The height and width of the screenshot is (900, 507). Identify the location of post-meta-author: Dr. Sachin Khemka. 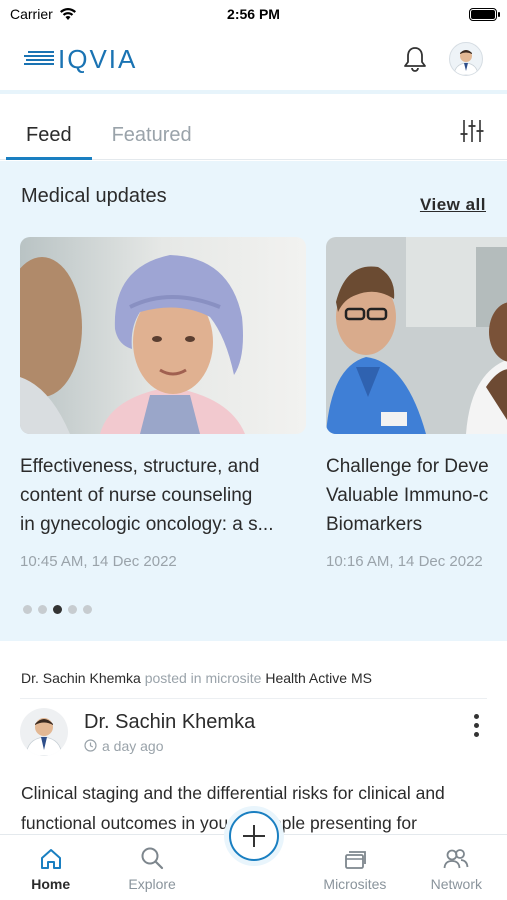
(81, 678).